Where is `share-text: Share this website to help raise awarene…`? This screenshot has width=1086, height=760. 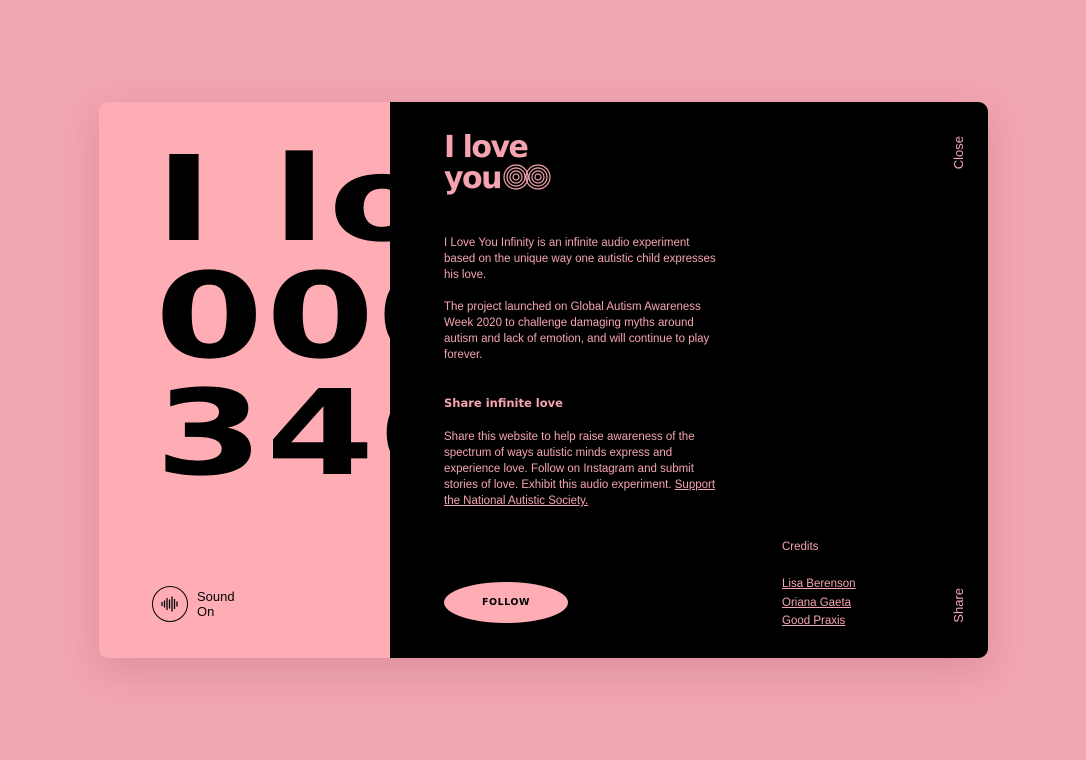
share-text: Share this website to help raise awarene… is located at coordinates (584, 469).